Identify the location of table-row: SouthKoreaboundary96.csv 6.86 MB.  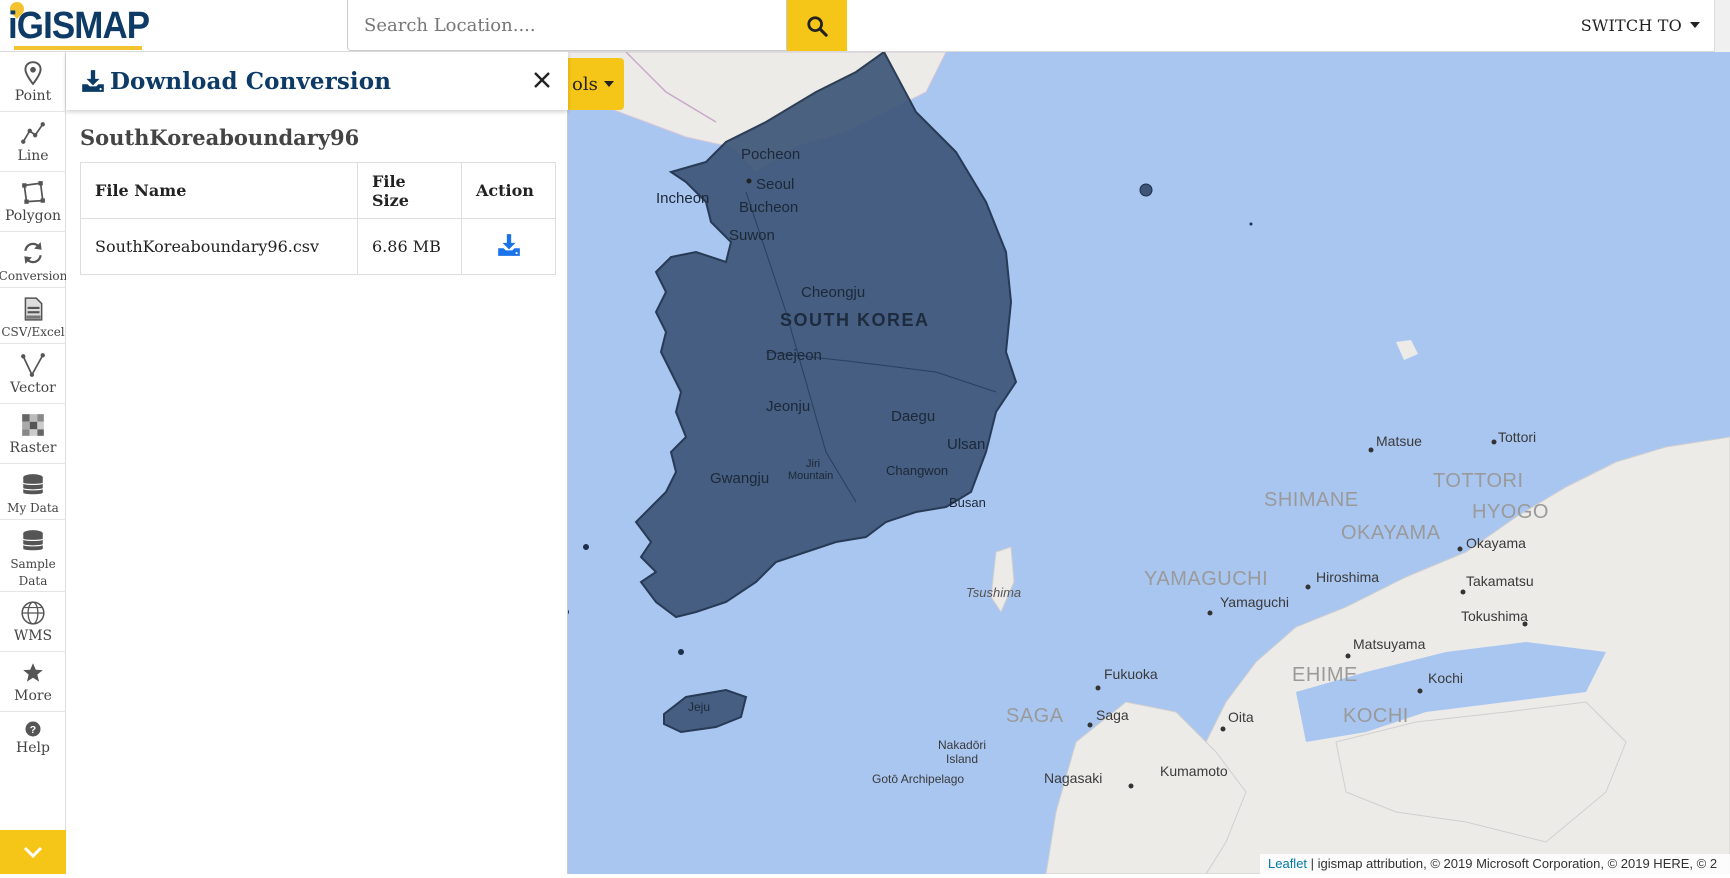
(318, 246).